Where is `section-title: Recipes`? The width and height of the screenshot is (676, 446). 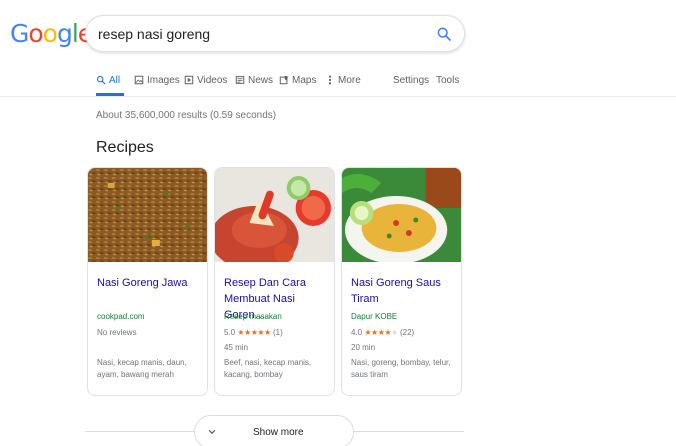
section-title: Recipes is located at coordinates (125, 147).